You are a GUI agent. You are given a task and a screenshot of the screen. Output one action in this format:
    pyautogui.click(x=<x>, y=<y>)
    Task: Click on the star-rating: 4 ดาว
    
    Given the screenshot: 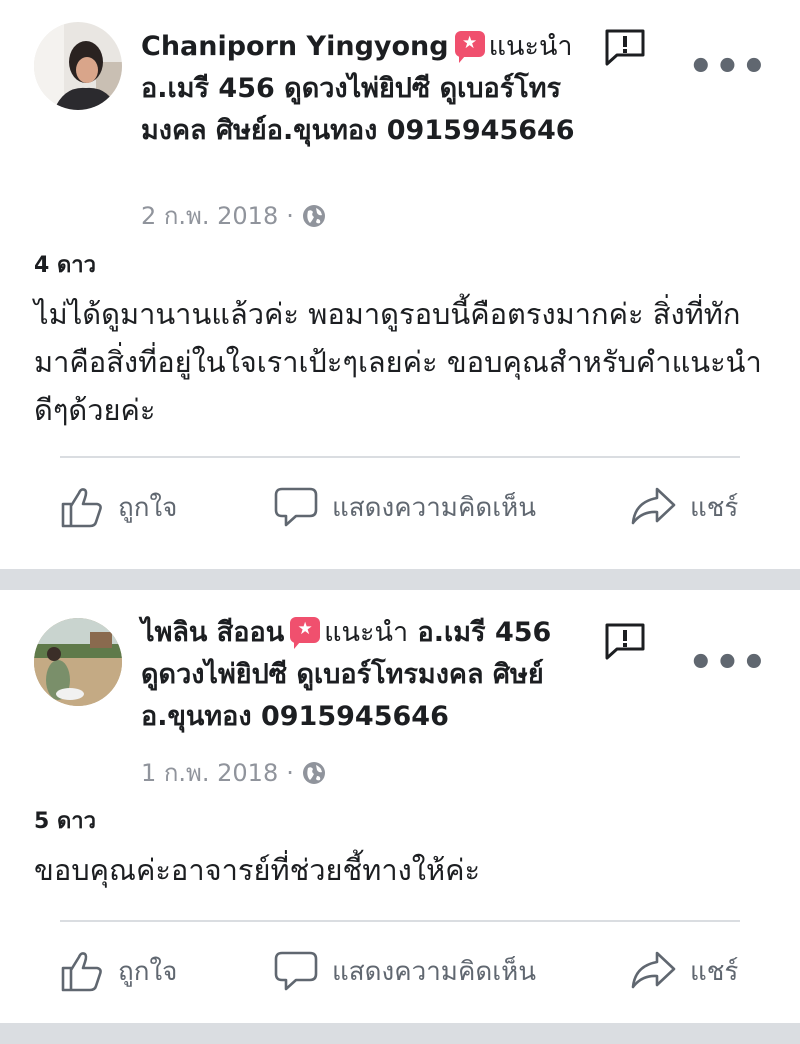 What is the action you would take?
    pyautogui.click(x=65, y=265)
    